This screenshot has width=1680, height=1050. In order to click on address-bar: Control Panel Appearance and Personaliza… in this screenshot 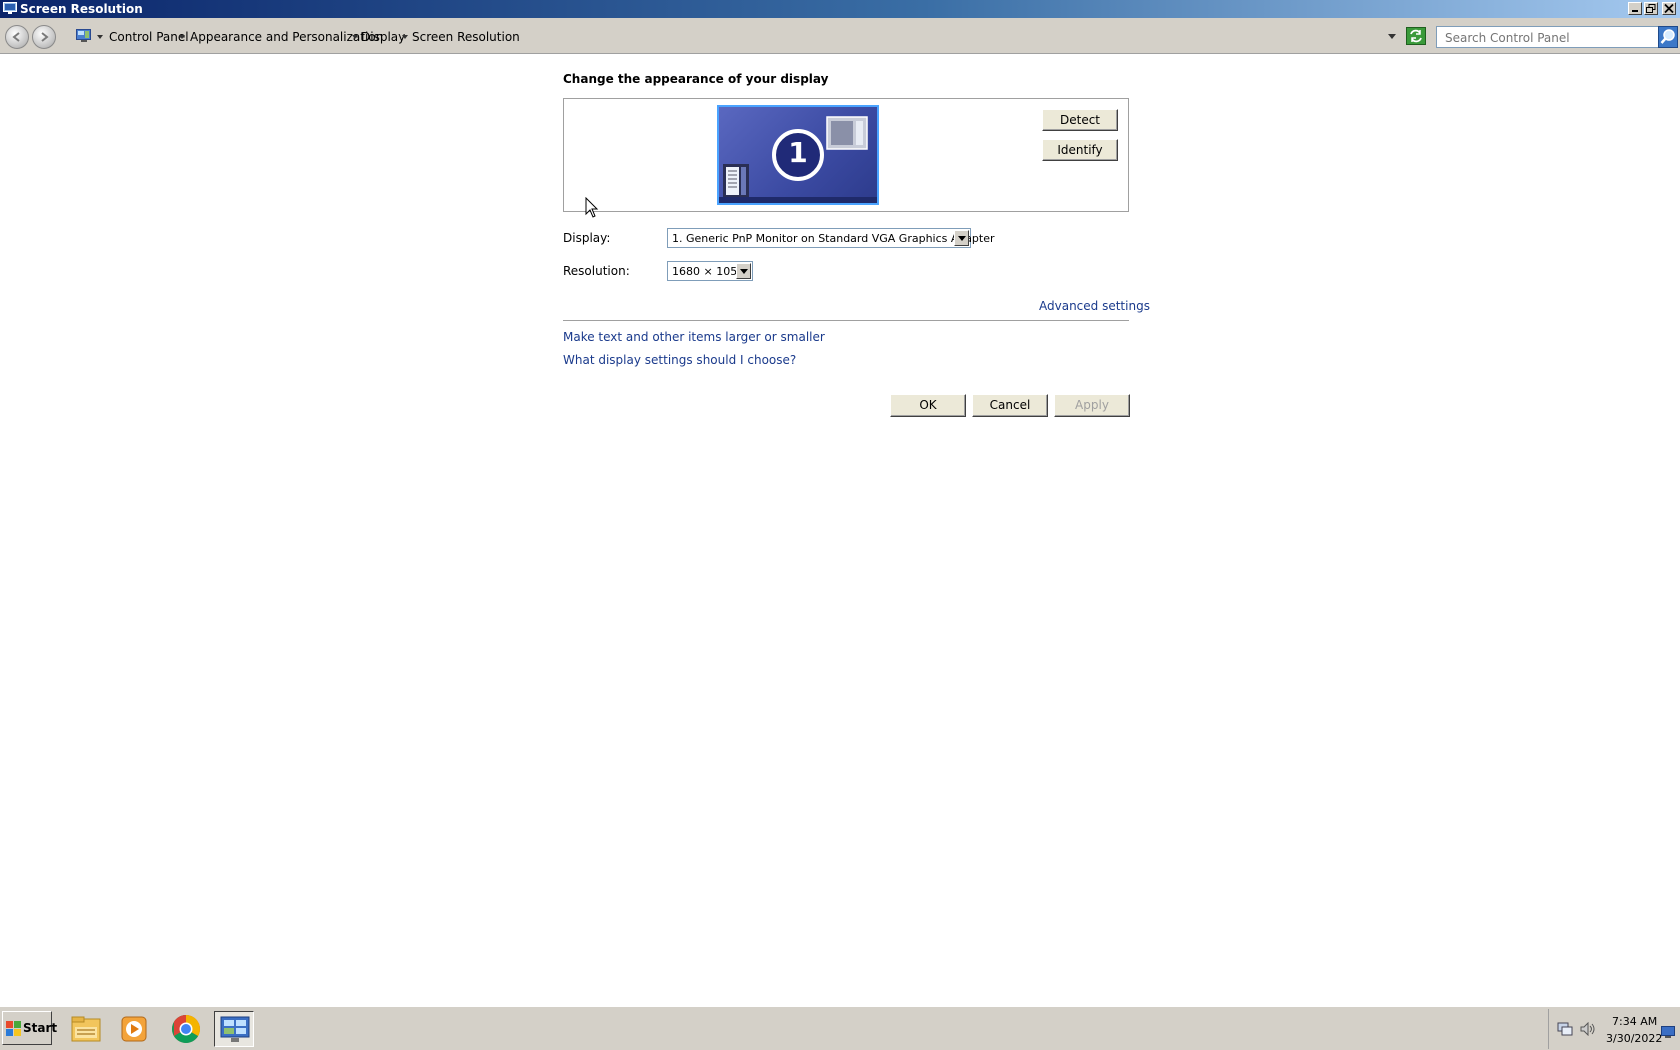, I will do `click(735, 37)`.